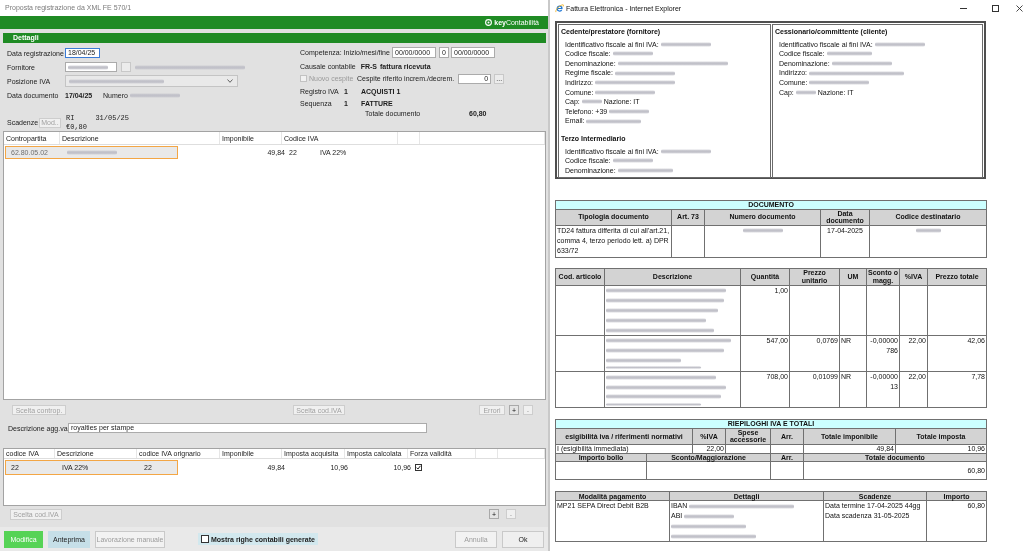 The height and width of the screenshot is (551, 1024). What do you see at coordinates (91, 67) in the screenshot?
I see `input-field` at bounding box center [91, 67].